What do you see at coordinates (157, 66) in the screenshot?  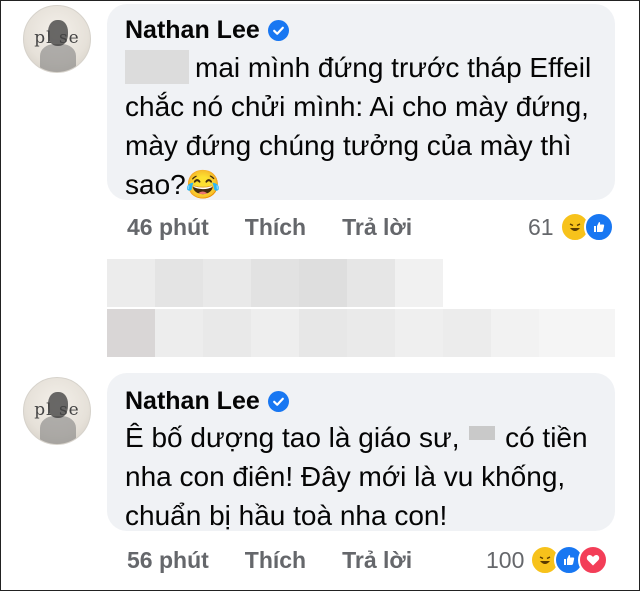 I see `redacted-mention` at bounding box center [157, 66].